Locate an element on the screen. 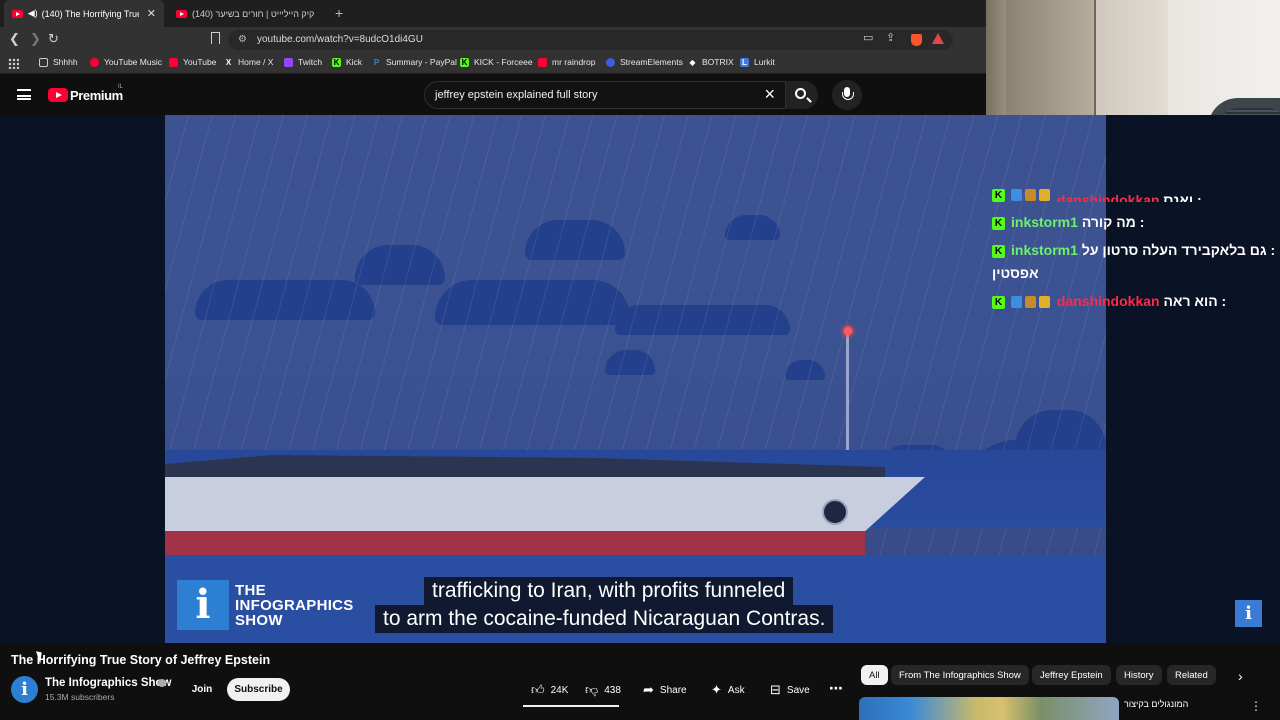 This screenshot has height=720, width=1280. tab-title: קיק הייליייט | חורים בשיער (140) is located at coordinates (253, 13).